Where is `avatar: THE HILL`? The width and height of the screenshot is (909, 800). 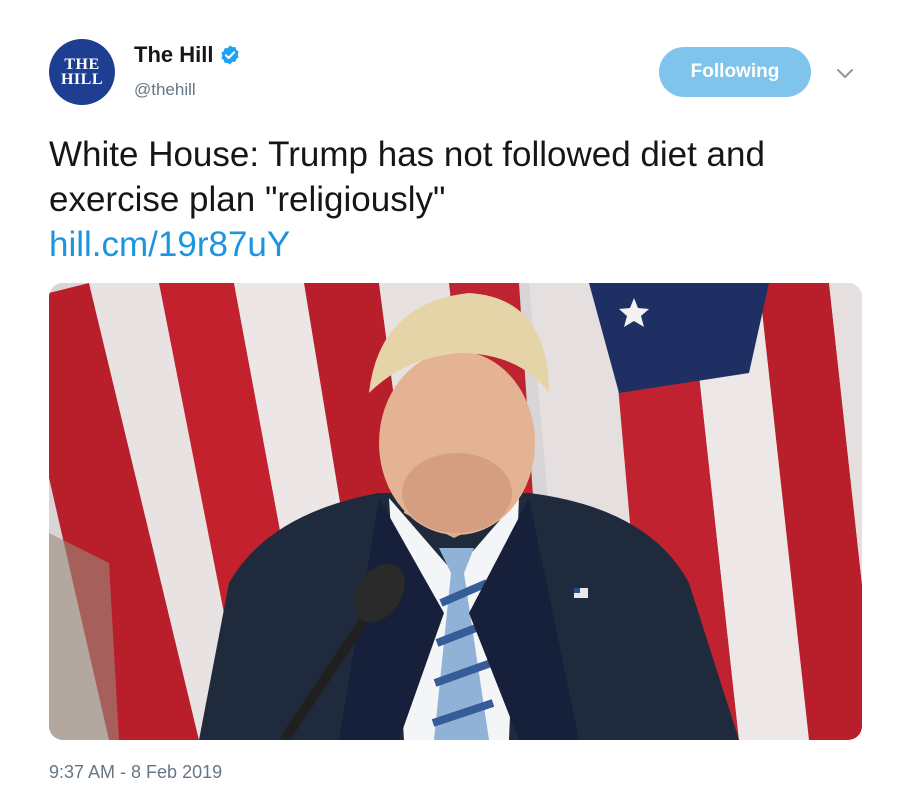
avatar: THE HILL is located at coordinates (82, 72).